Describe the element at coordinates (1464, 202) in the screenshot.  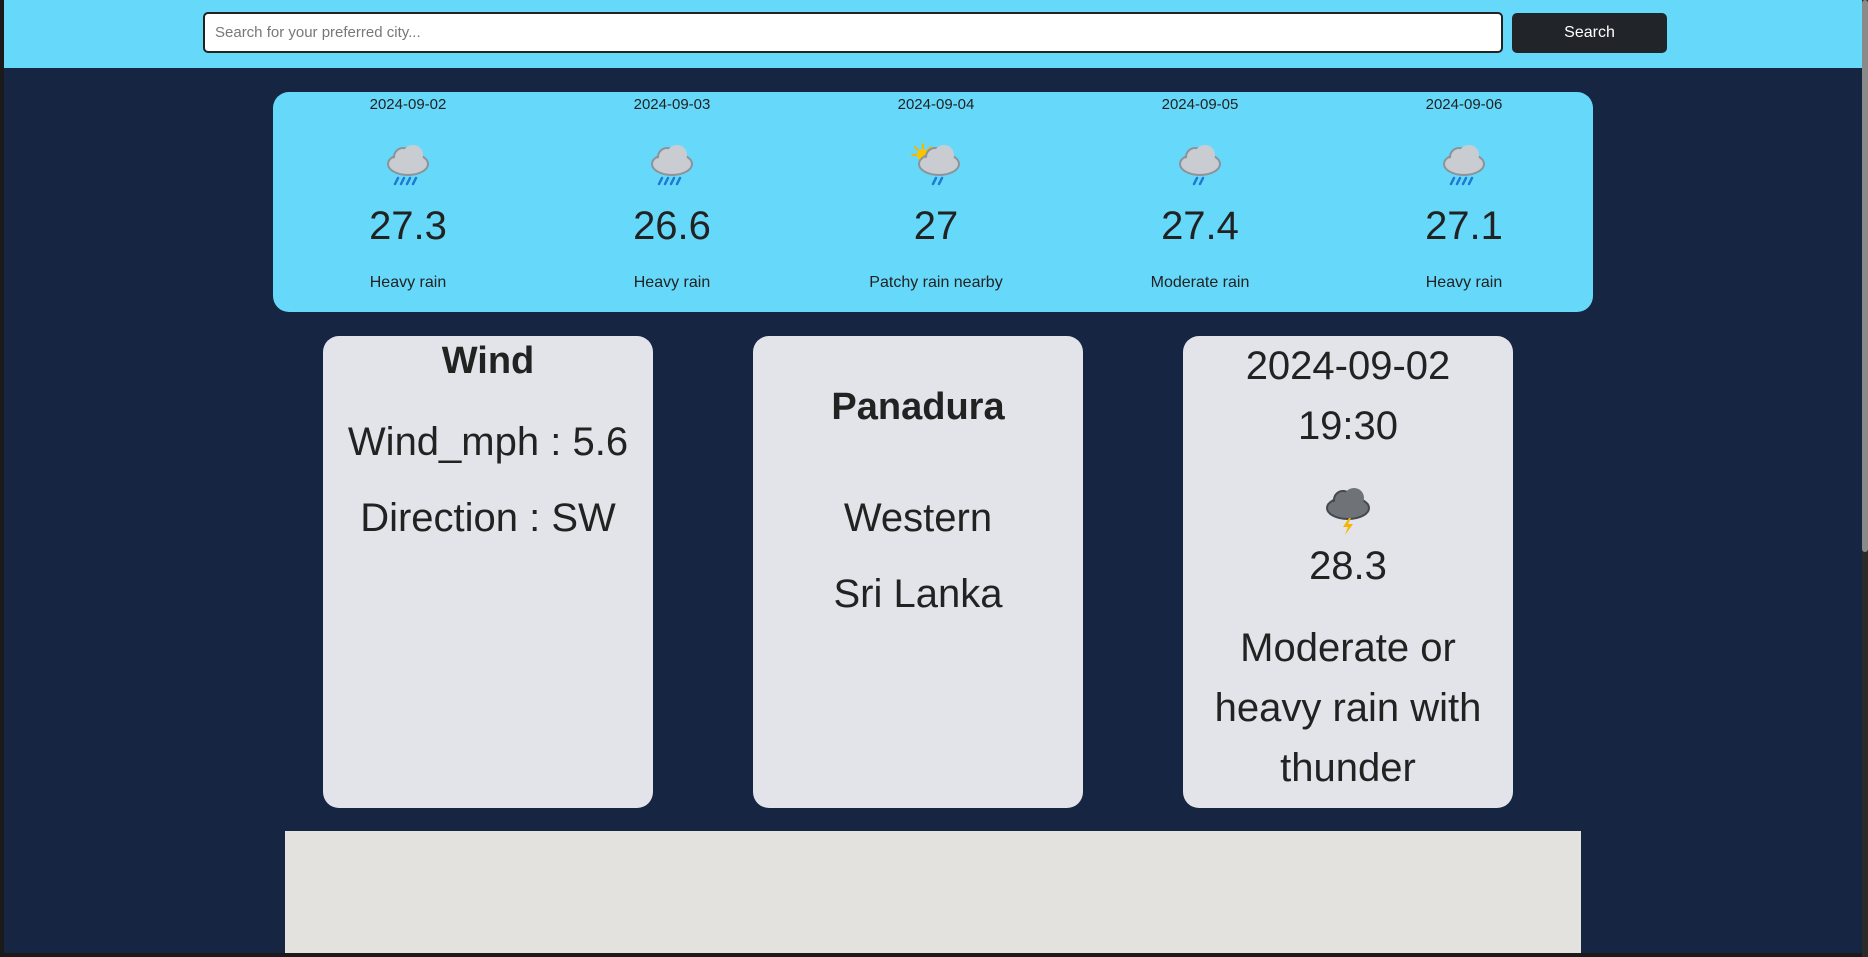
I see `forecast-day: 2024-09-06 27.1 Heavy rain` at that location.